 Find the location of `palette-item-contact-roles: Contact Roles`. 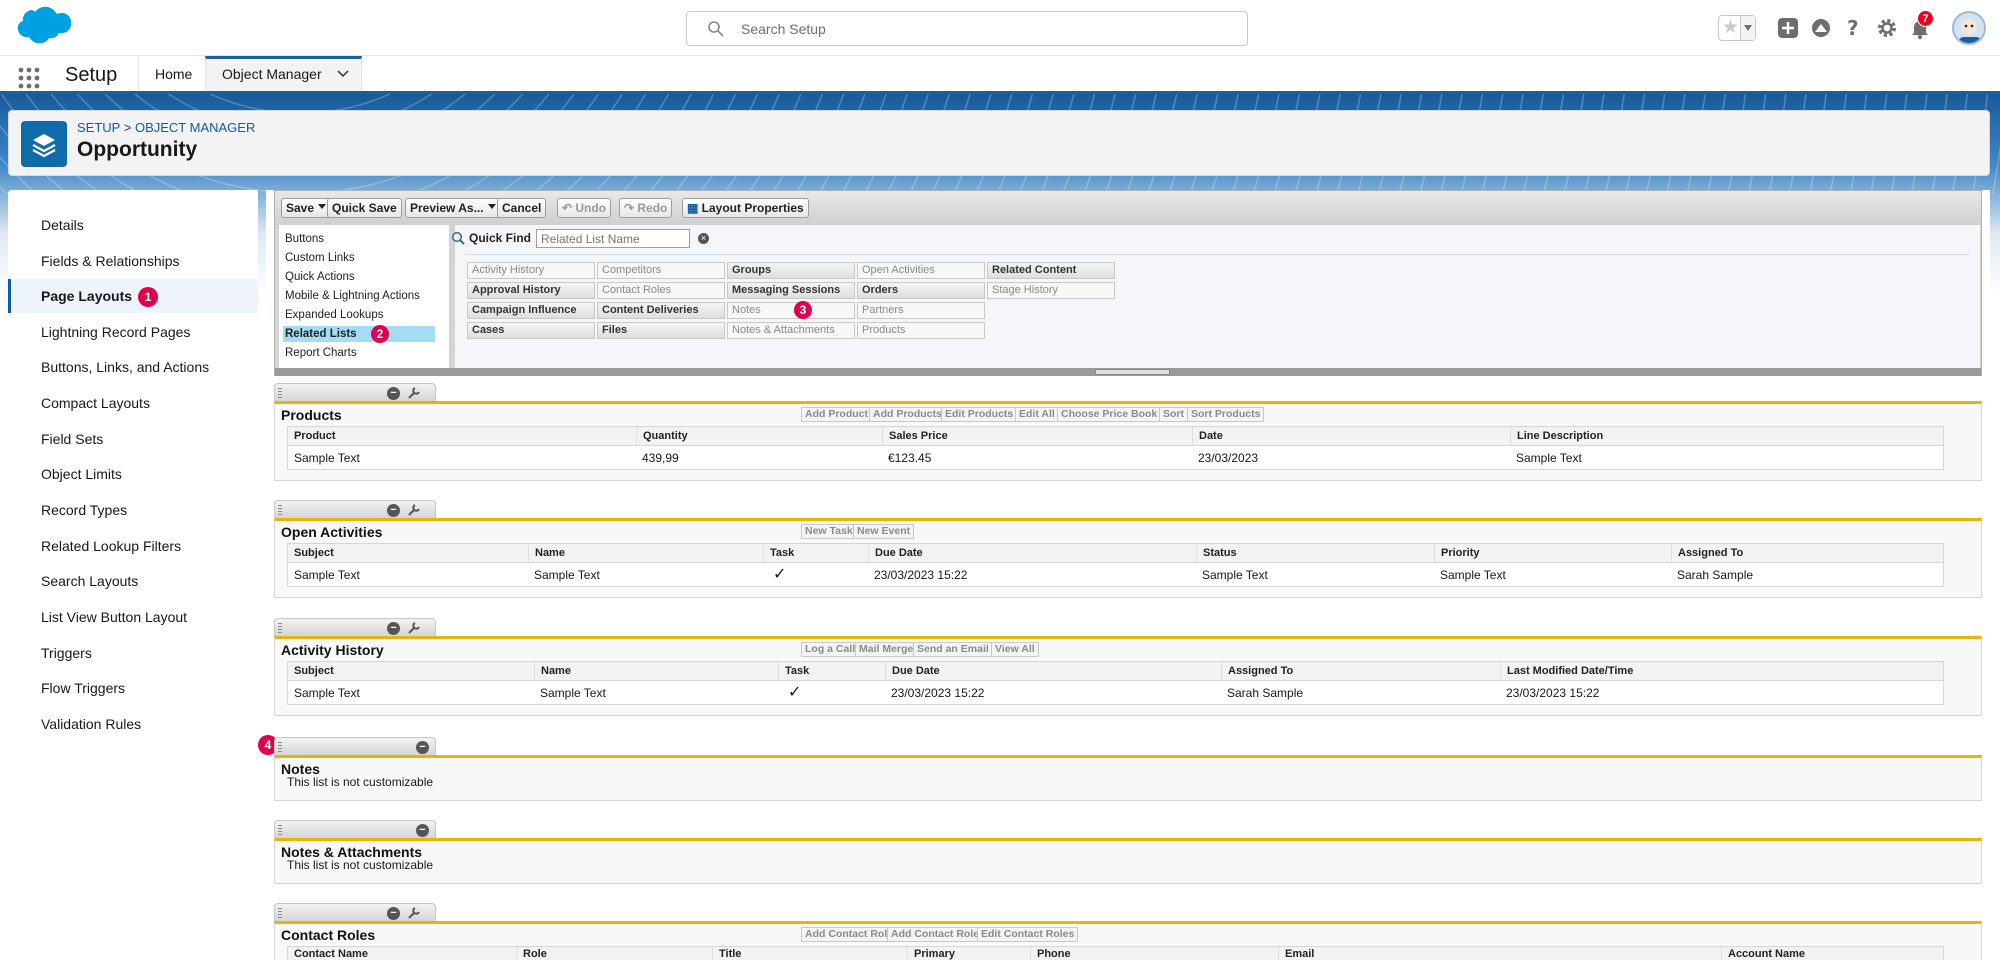

palette-item-contact-roles: Contact Roles is located at coordinates (661, 290).